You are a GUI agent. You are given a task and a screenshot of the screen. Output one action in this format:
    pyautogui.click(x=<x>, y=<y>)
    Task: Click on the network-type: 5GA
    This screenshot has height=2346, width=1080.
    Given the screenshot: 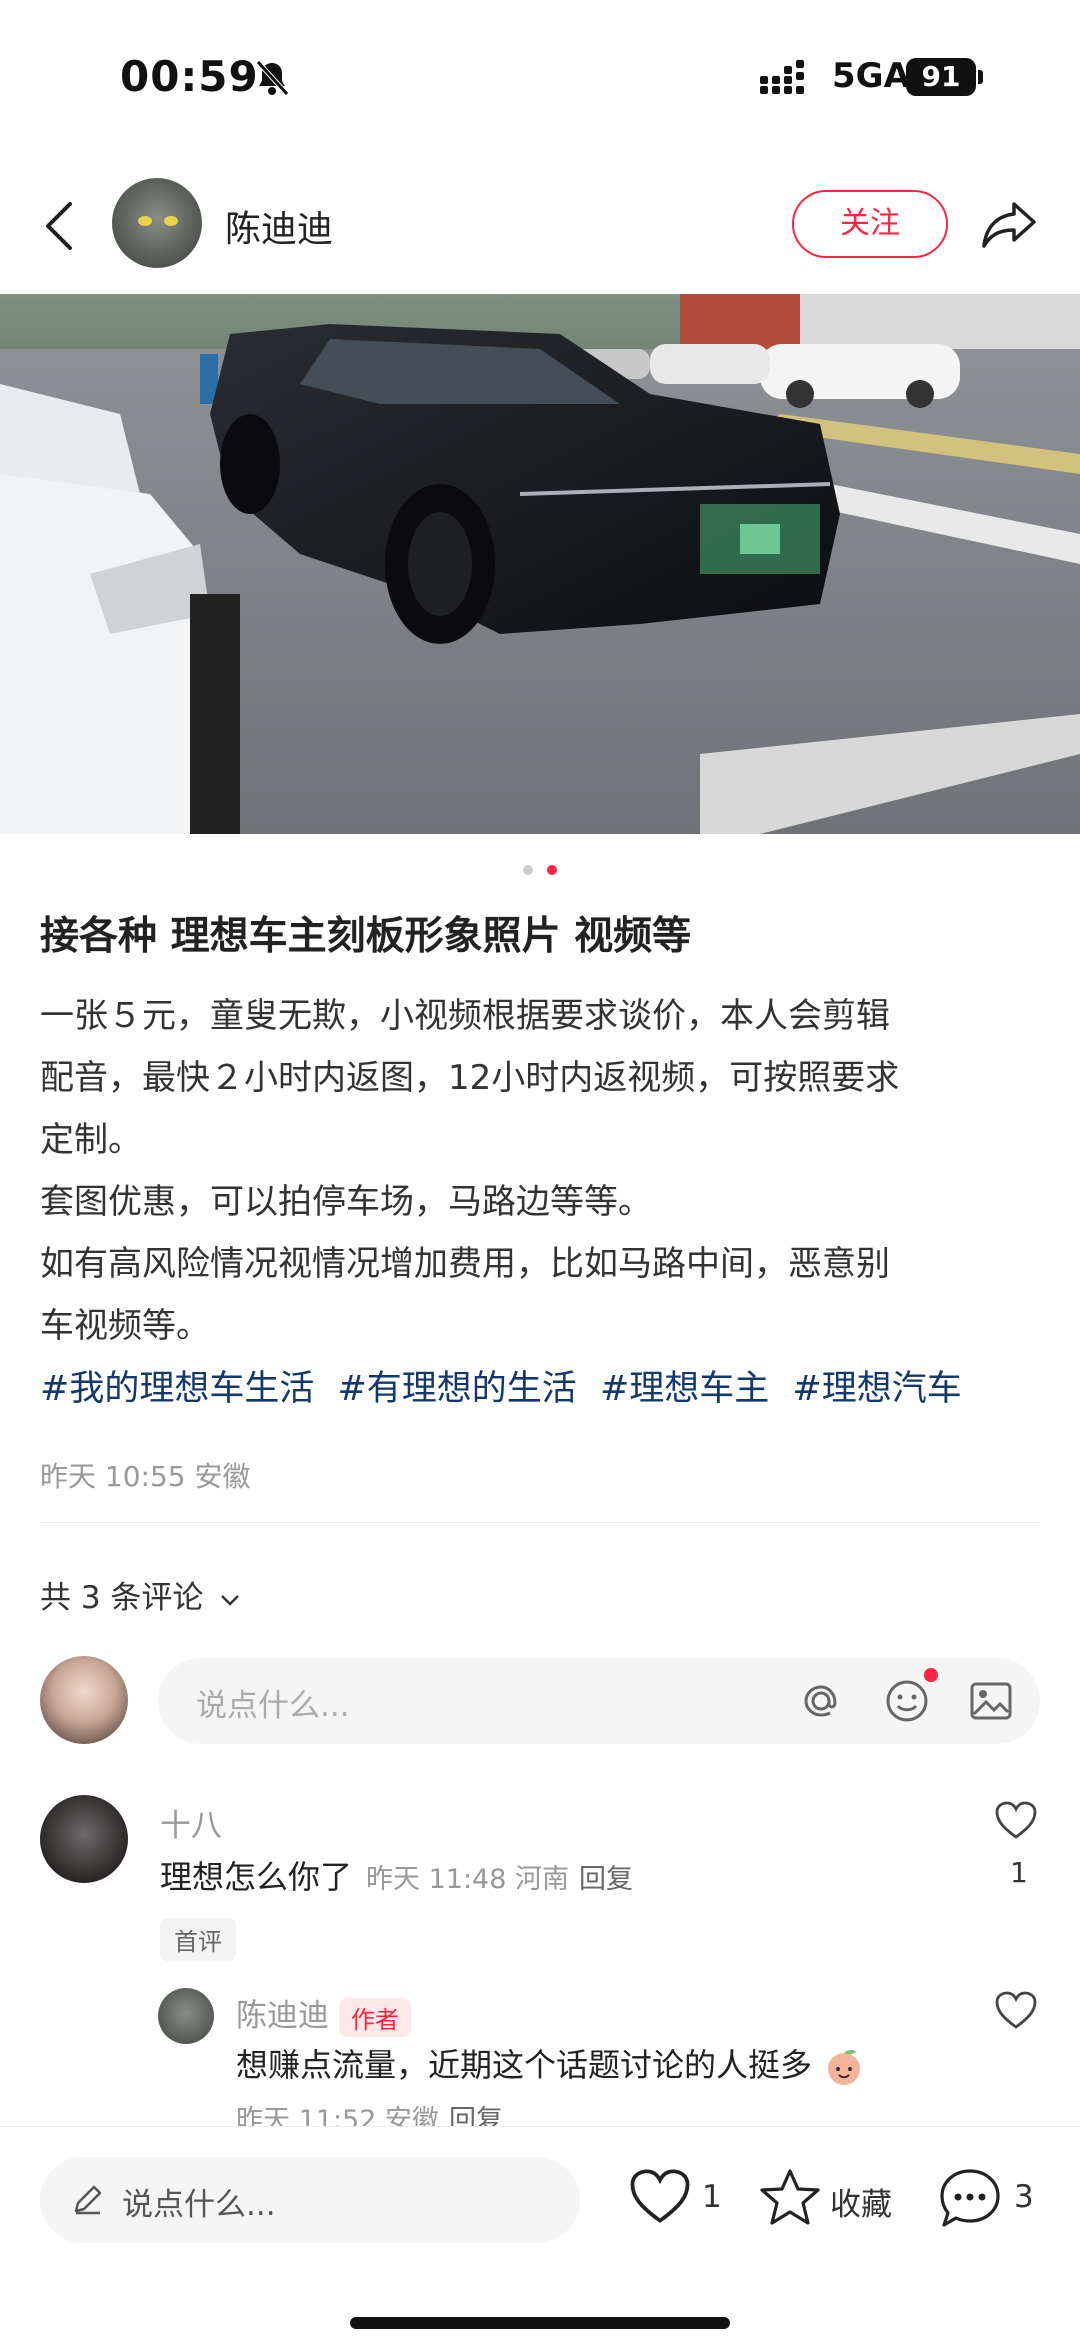 What is the action you would take?
    pyautogui.click(x=871, y=76)
    